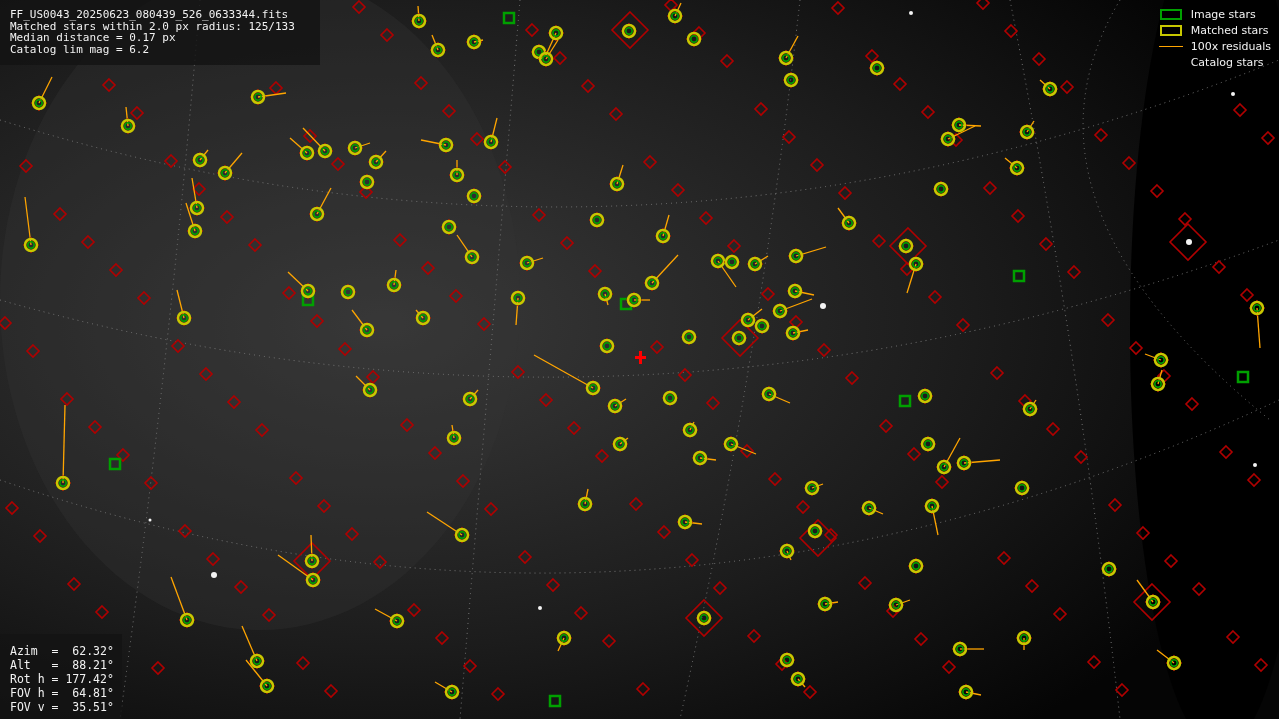 The width and height of the screenshot is (1279, 719). Describe the element at coordinates (150, 15) in the screenshot. I see `info-text: FF_US0043_20250623_080439_526_0633344.fits` at that location.